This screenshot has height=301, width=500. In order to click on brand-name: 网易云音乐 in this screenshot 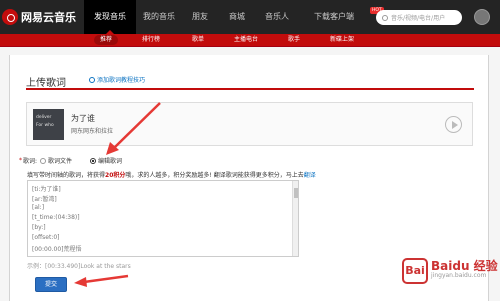, I will do `click(48, 17)`.